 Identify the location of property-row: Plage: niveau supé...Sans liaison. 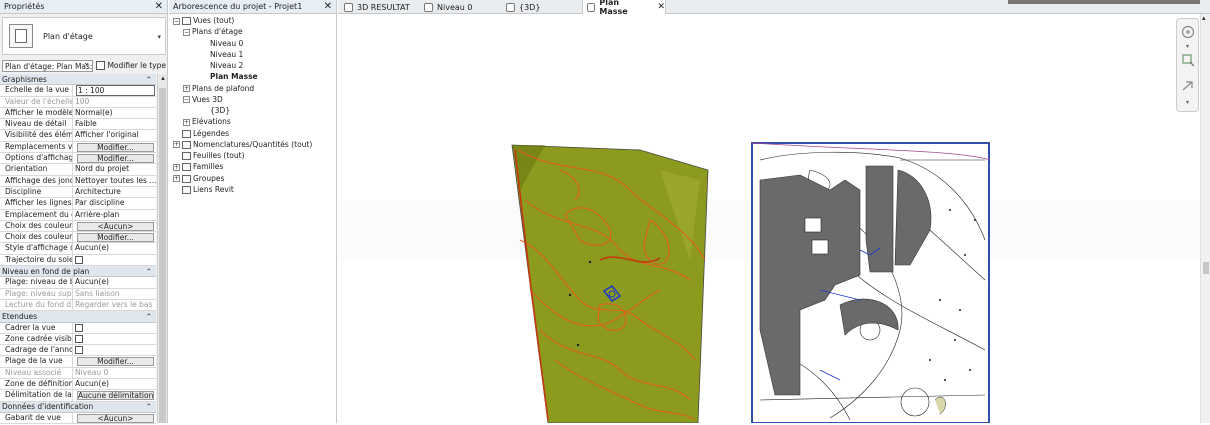
(78, 294).